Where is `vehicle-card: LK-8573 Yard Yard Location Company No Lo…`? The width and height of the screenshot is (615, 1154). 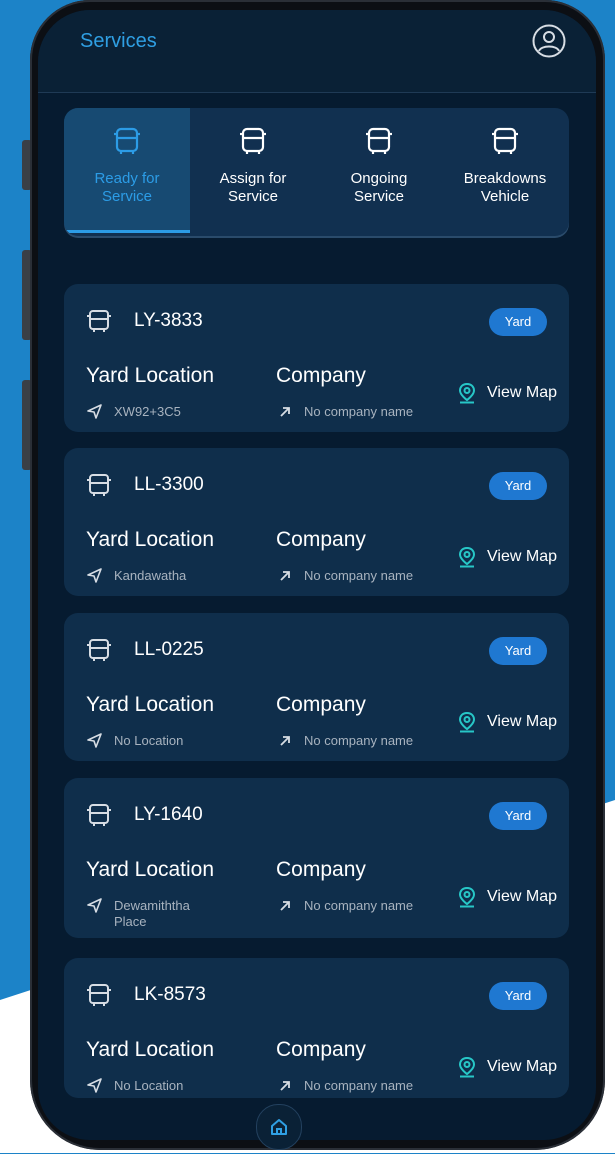
vehicle-card: LK-8573 Yard Yard Location Company No Lo… is located at coordinates (316, 1028).